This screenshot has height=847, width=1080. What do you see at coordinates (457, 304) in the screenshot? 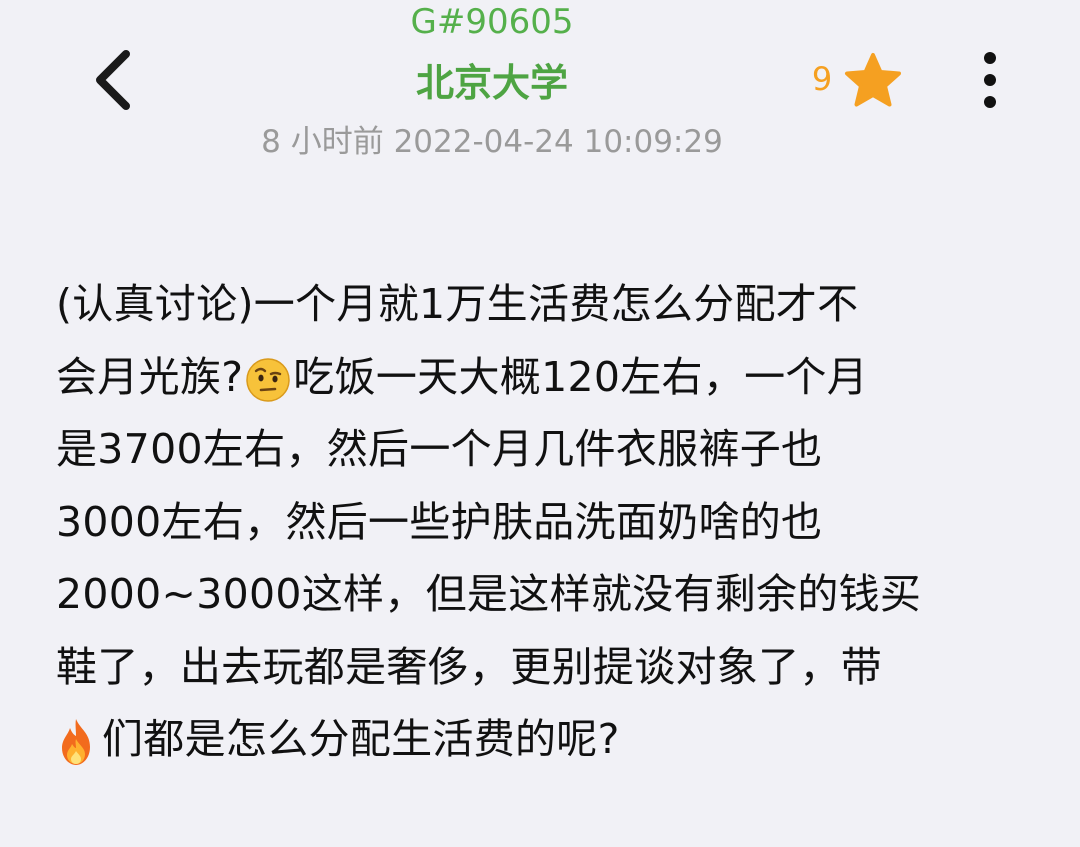
I see `post-line: (认真讨论)一个月就1万生活费怎么分配才不` at bounding box center [457, 304].